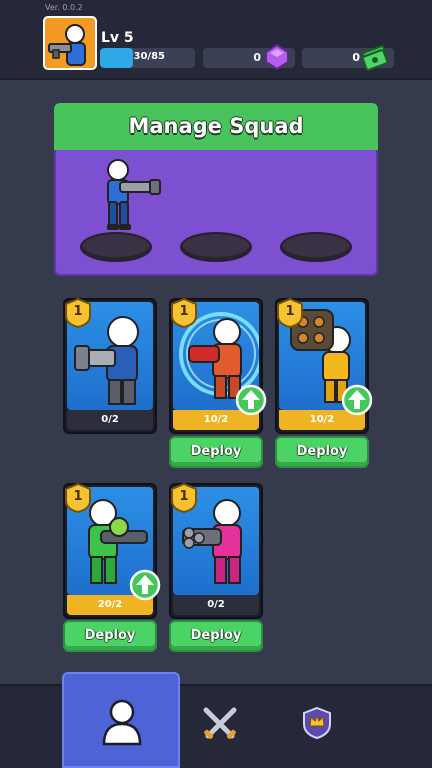 This screenshot has height=768, width=432. What do you see at coordinates (375, 58) in the screenshot?
I see `cash-icon` at bounding box center [375, 58].